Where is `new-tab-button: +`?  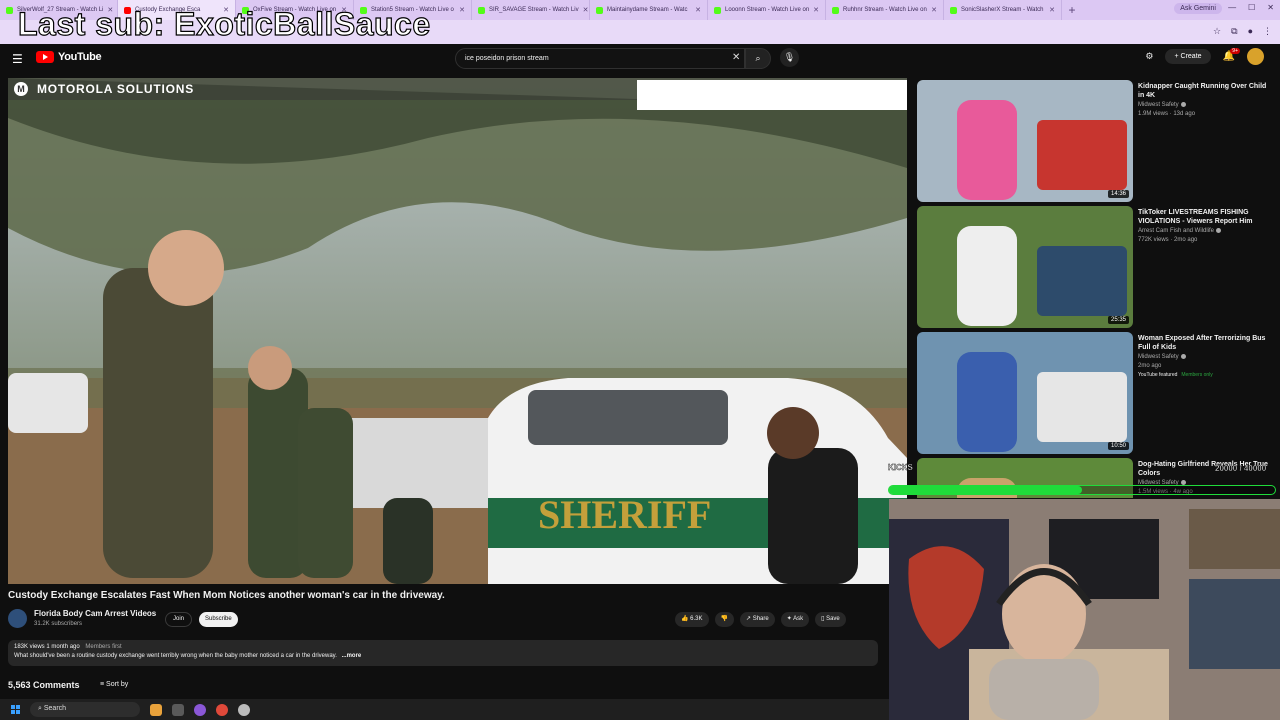
new-tab-button: + is located at coordinates (1072, 10).